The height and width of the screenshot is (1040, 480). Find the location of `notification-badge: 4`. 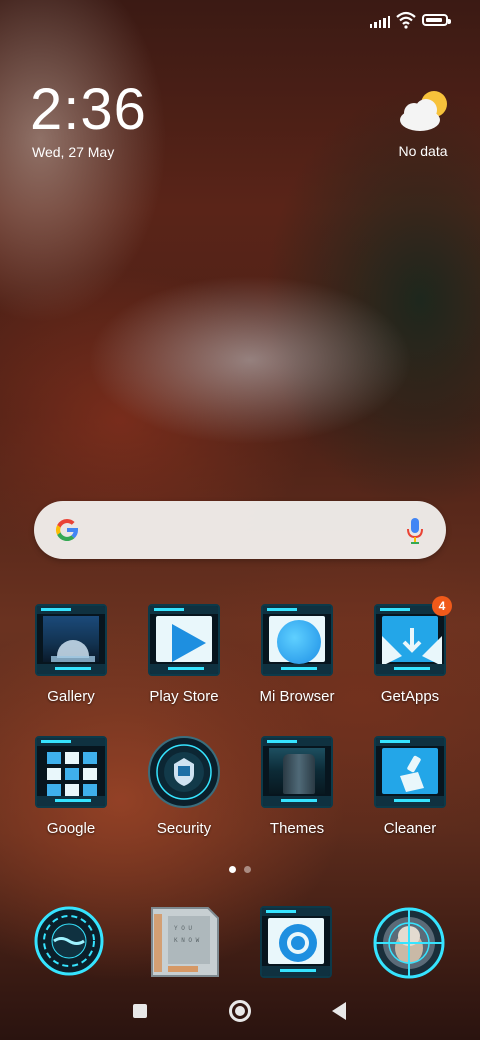

notification-badge: 4 is located at coordinates (442, 606).